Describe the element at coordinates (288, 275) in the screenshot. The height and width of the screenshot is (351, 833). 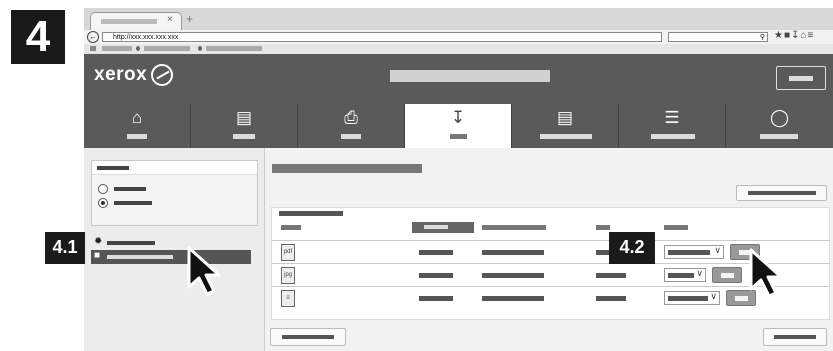
I see `jpg-file-icon: jpg` at that location.